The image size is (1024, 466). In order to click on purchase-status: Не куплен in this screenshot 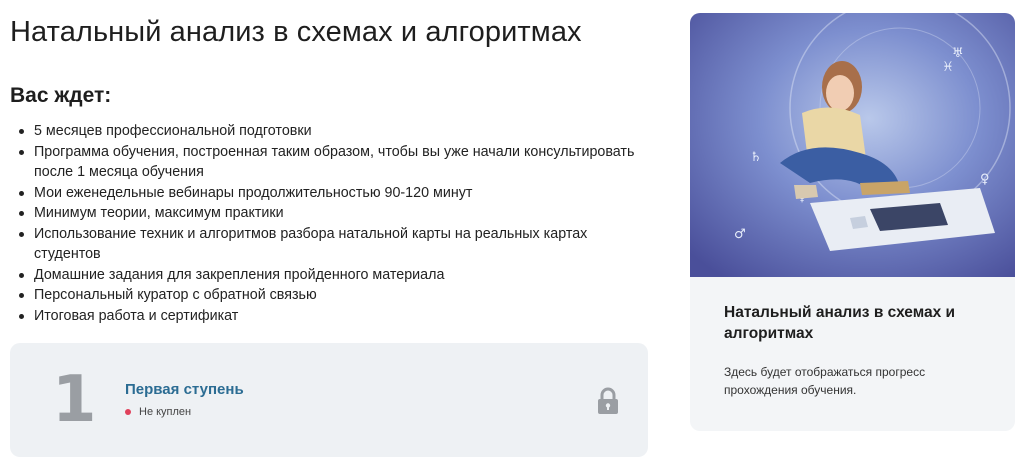, I will do `click(158, 412)`.